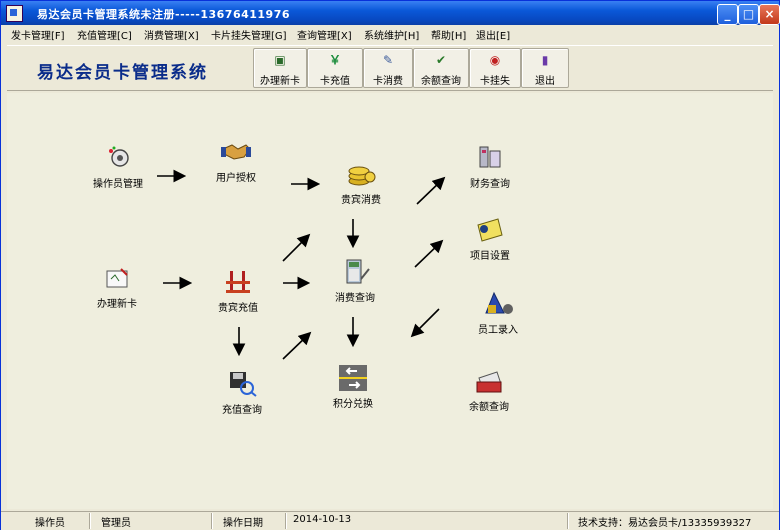 The width and height of the screenshot is (780, 530). What do you see at coordinates (335, 81) in the screenshot?
I see `card-recharge-button-label: 卡充值` at bounding box center [335, 81].